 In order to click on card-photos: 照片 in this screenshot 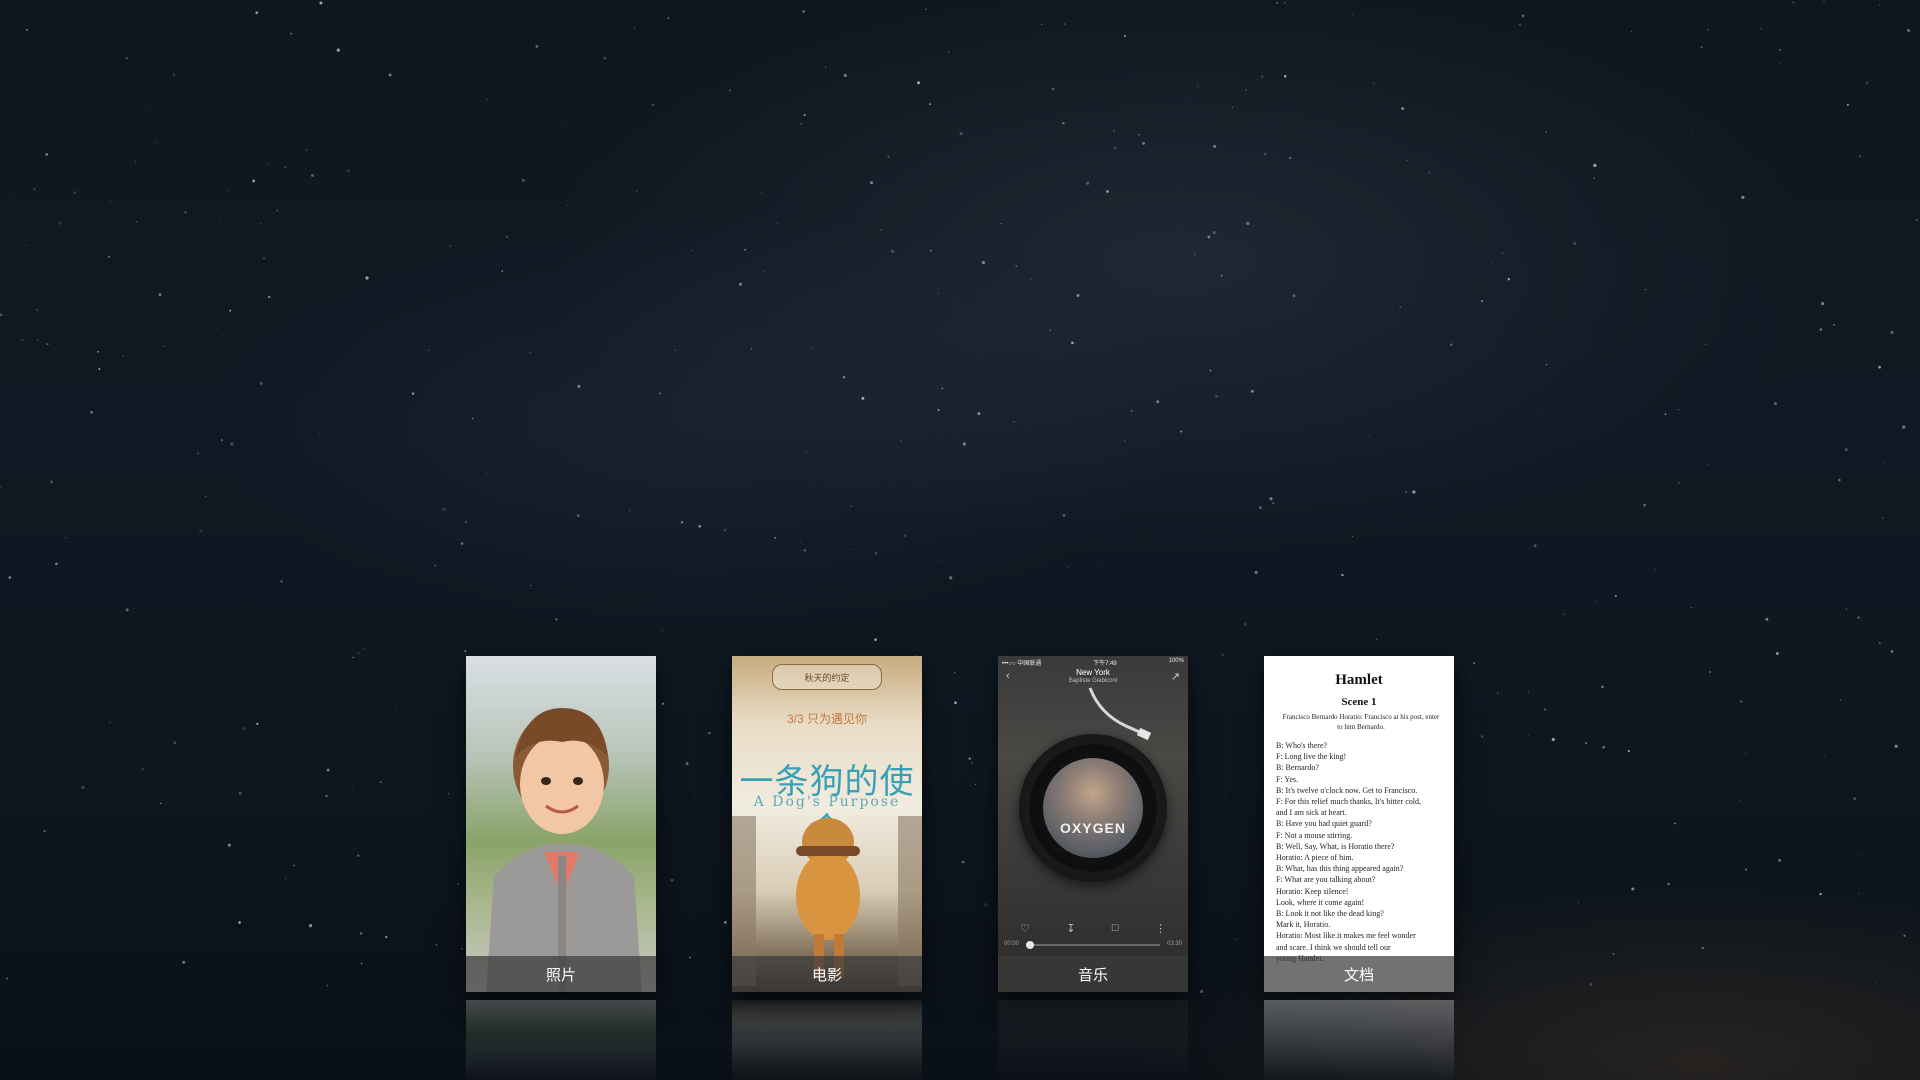, I will do `click(561, 824)`.